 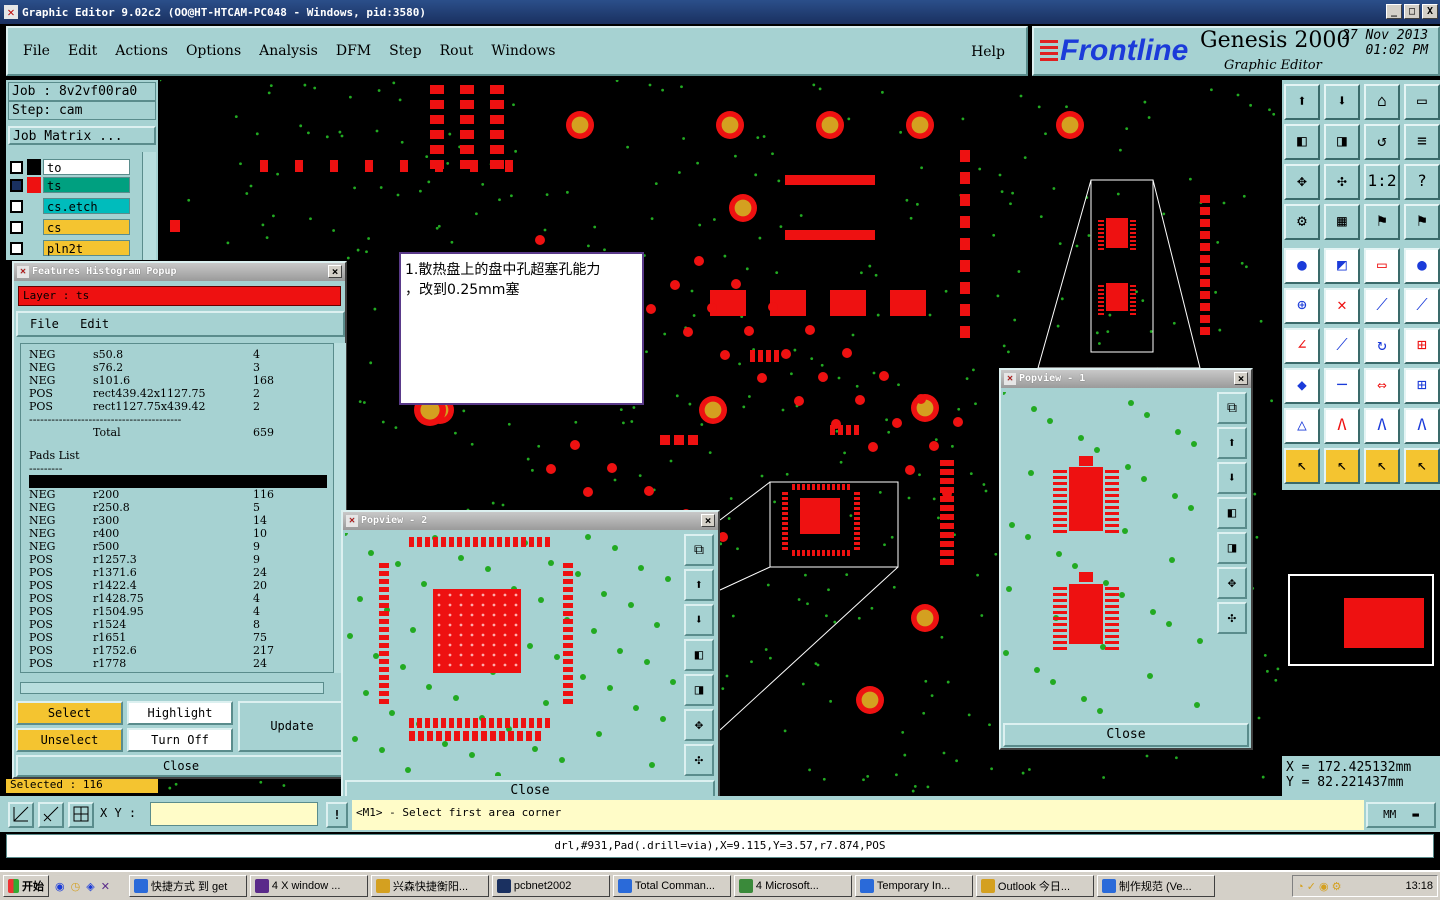 What do you see at coordinates (337, 815) in the screenshot?
I see `alert-icon: !` at bounding box center [337, 815].